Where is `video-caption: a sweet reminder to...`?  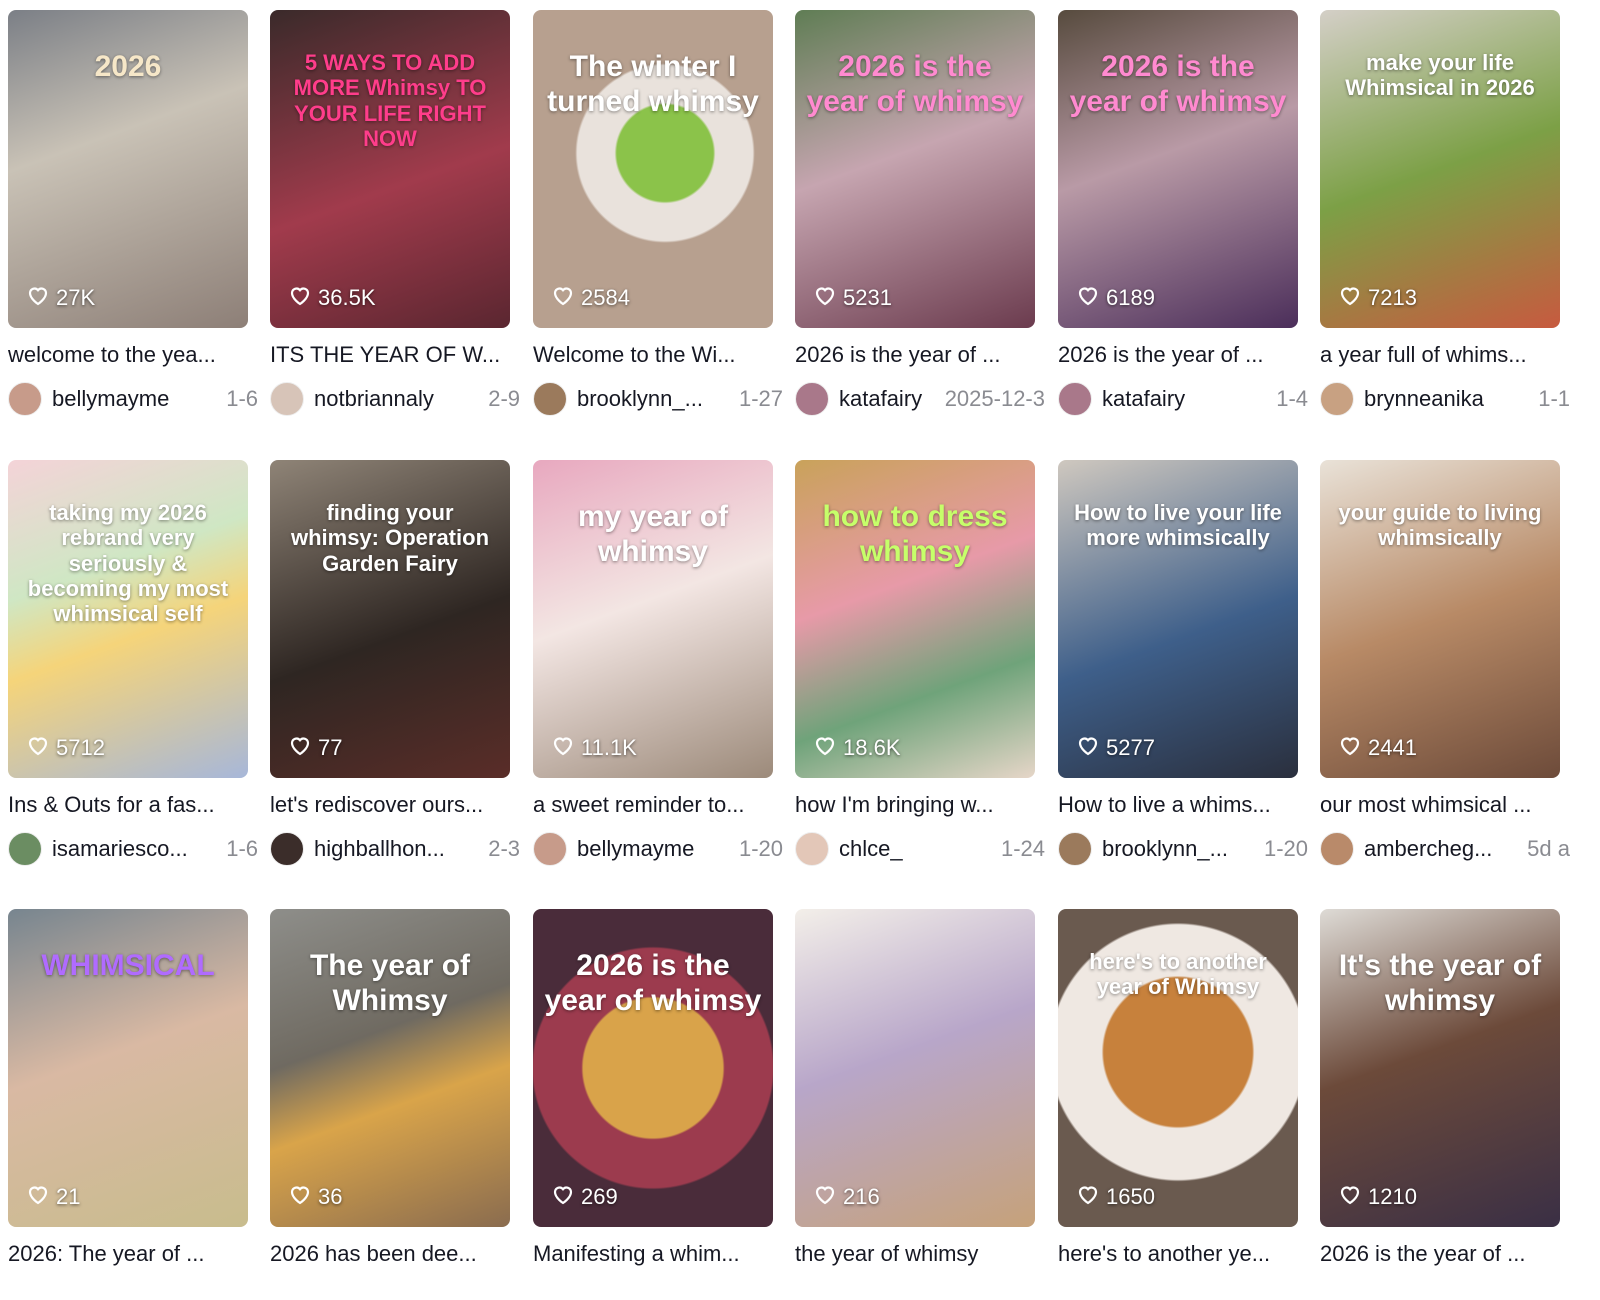 video-caption: a sweet reminder to... is located at coordinates (655, 805).